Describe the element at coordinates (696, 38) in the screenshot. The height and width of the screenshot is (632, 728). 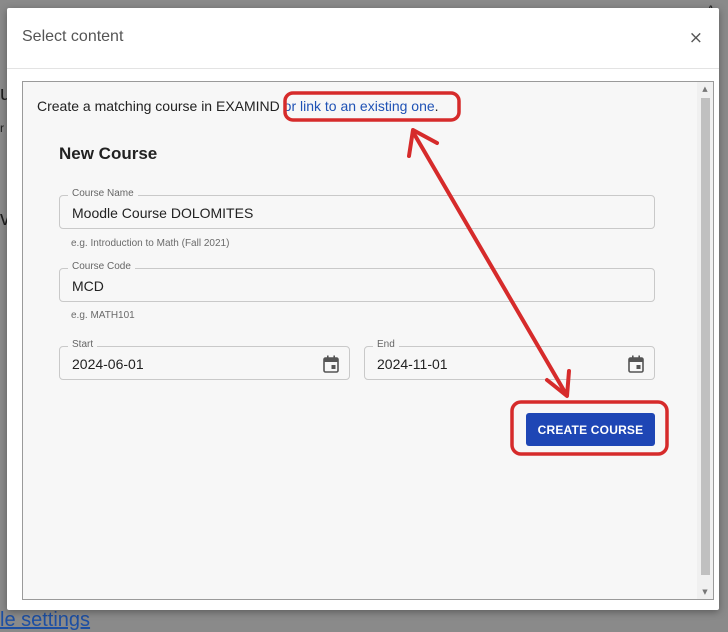
I see `close-icon: ×` at that location.